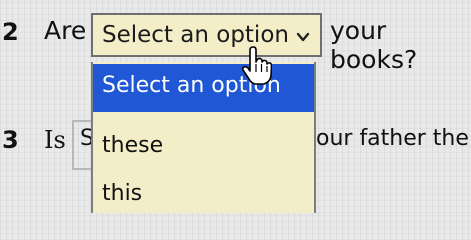  I want to click on question-2-text-after: your books?, so click(374, 45).